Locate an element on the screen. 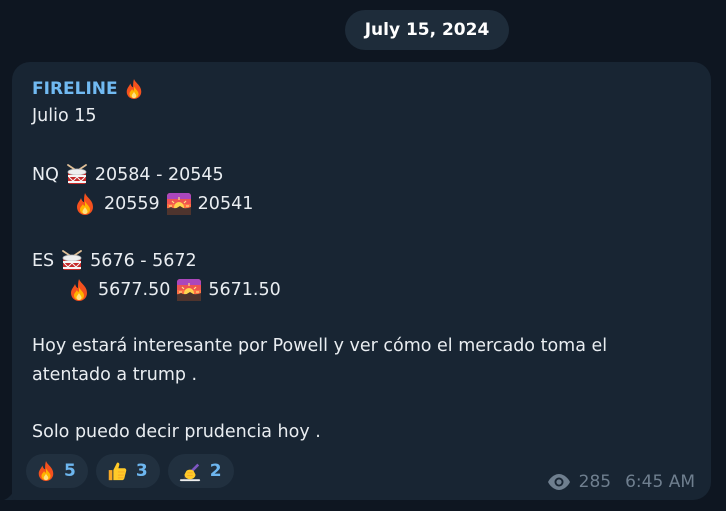 The height and width of the screenshot is (511, 726). es-range-line: ES 5676 - 5672 is located at coordinates (114, 261).